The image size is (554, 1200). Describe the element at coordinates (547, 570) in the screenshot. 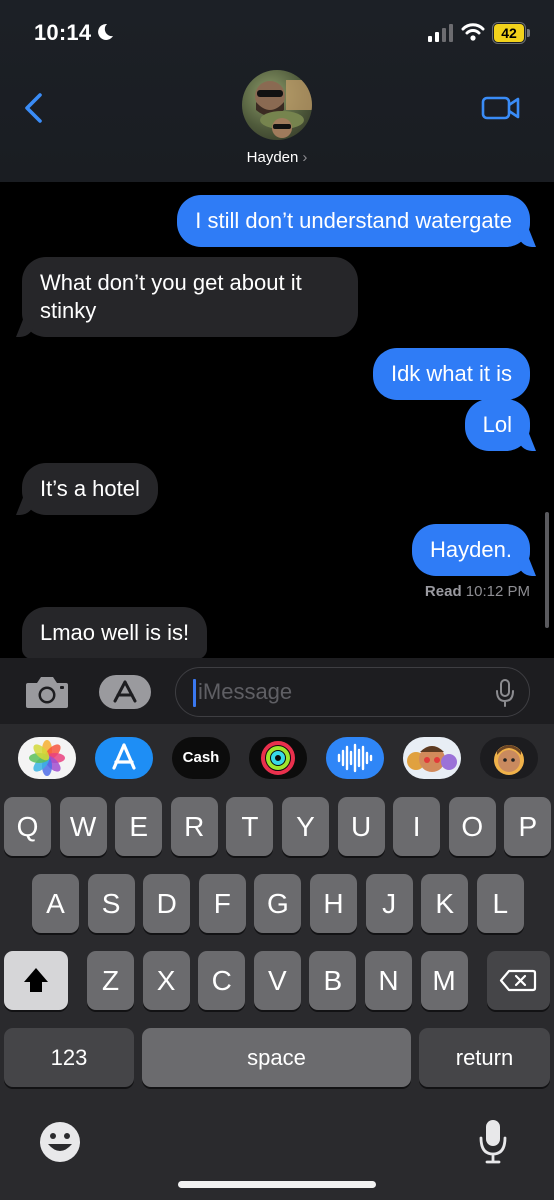

I see `scroll-indicator` at that location.